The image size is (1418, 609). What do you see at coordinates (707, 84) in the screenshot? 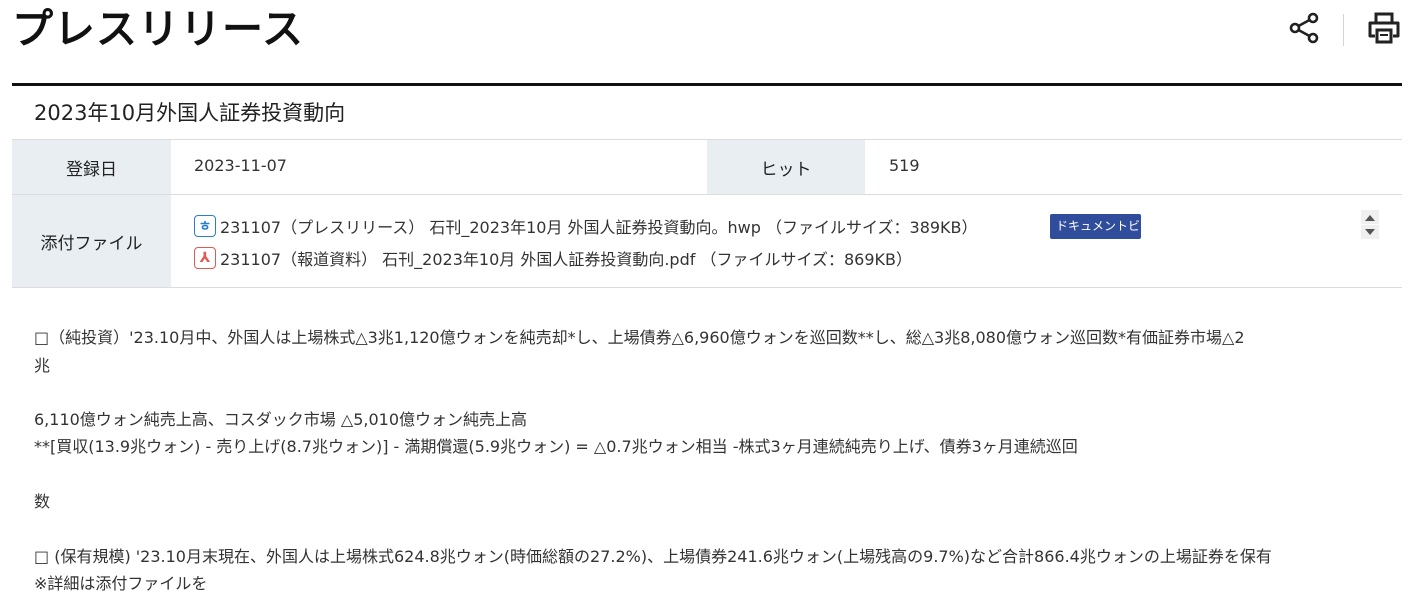
I see `title-rule` at bounding box center [707, 84].